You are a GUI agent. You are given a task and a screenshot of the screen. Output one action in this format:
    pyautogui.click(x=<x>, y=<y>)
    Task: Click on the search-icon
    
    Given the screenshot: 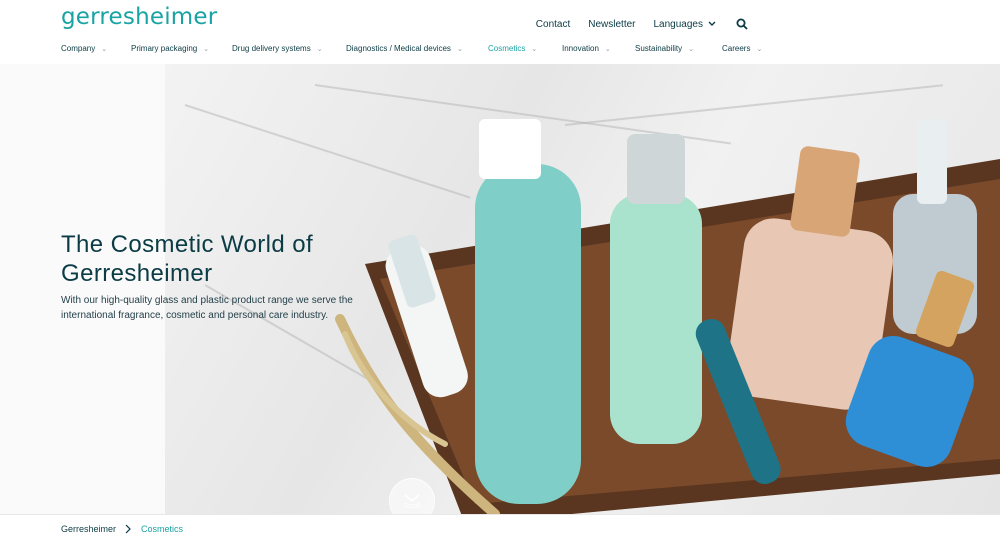 What is the action you would take?
    pyautogui.click(x=742, y=24)
    